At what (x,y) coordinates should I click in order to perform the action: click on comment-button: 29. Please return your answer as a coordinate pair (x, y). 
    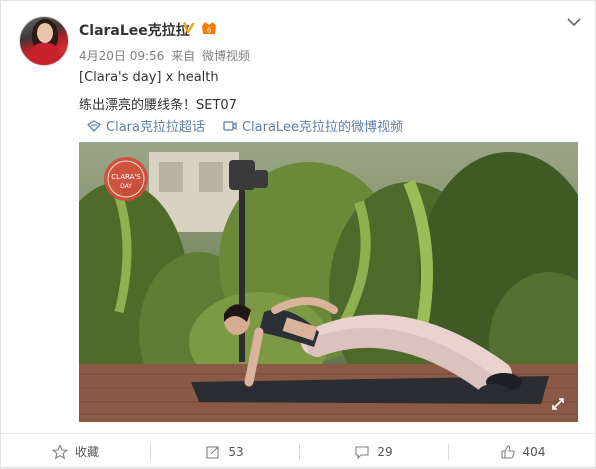
    Looking at the image, I should click on (373, 451).